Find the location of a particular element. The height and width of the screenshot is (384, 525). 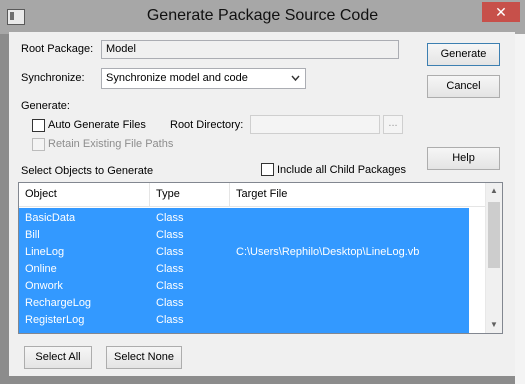

table-row: RegisterLog Class is located at coordinates (244, 320).